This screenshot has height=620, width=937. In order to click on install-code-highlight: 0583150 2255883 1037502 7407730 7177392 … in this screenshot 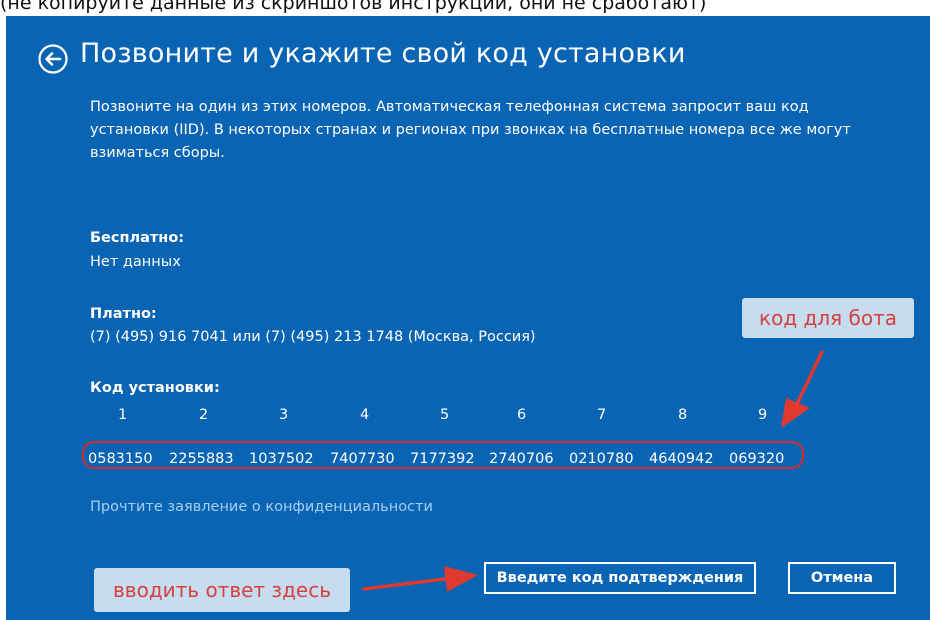, I will do `click(443, 455)`.